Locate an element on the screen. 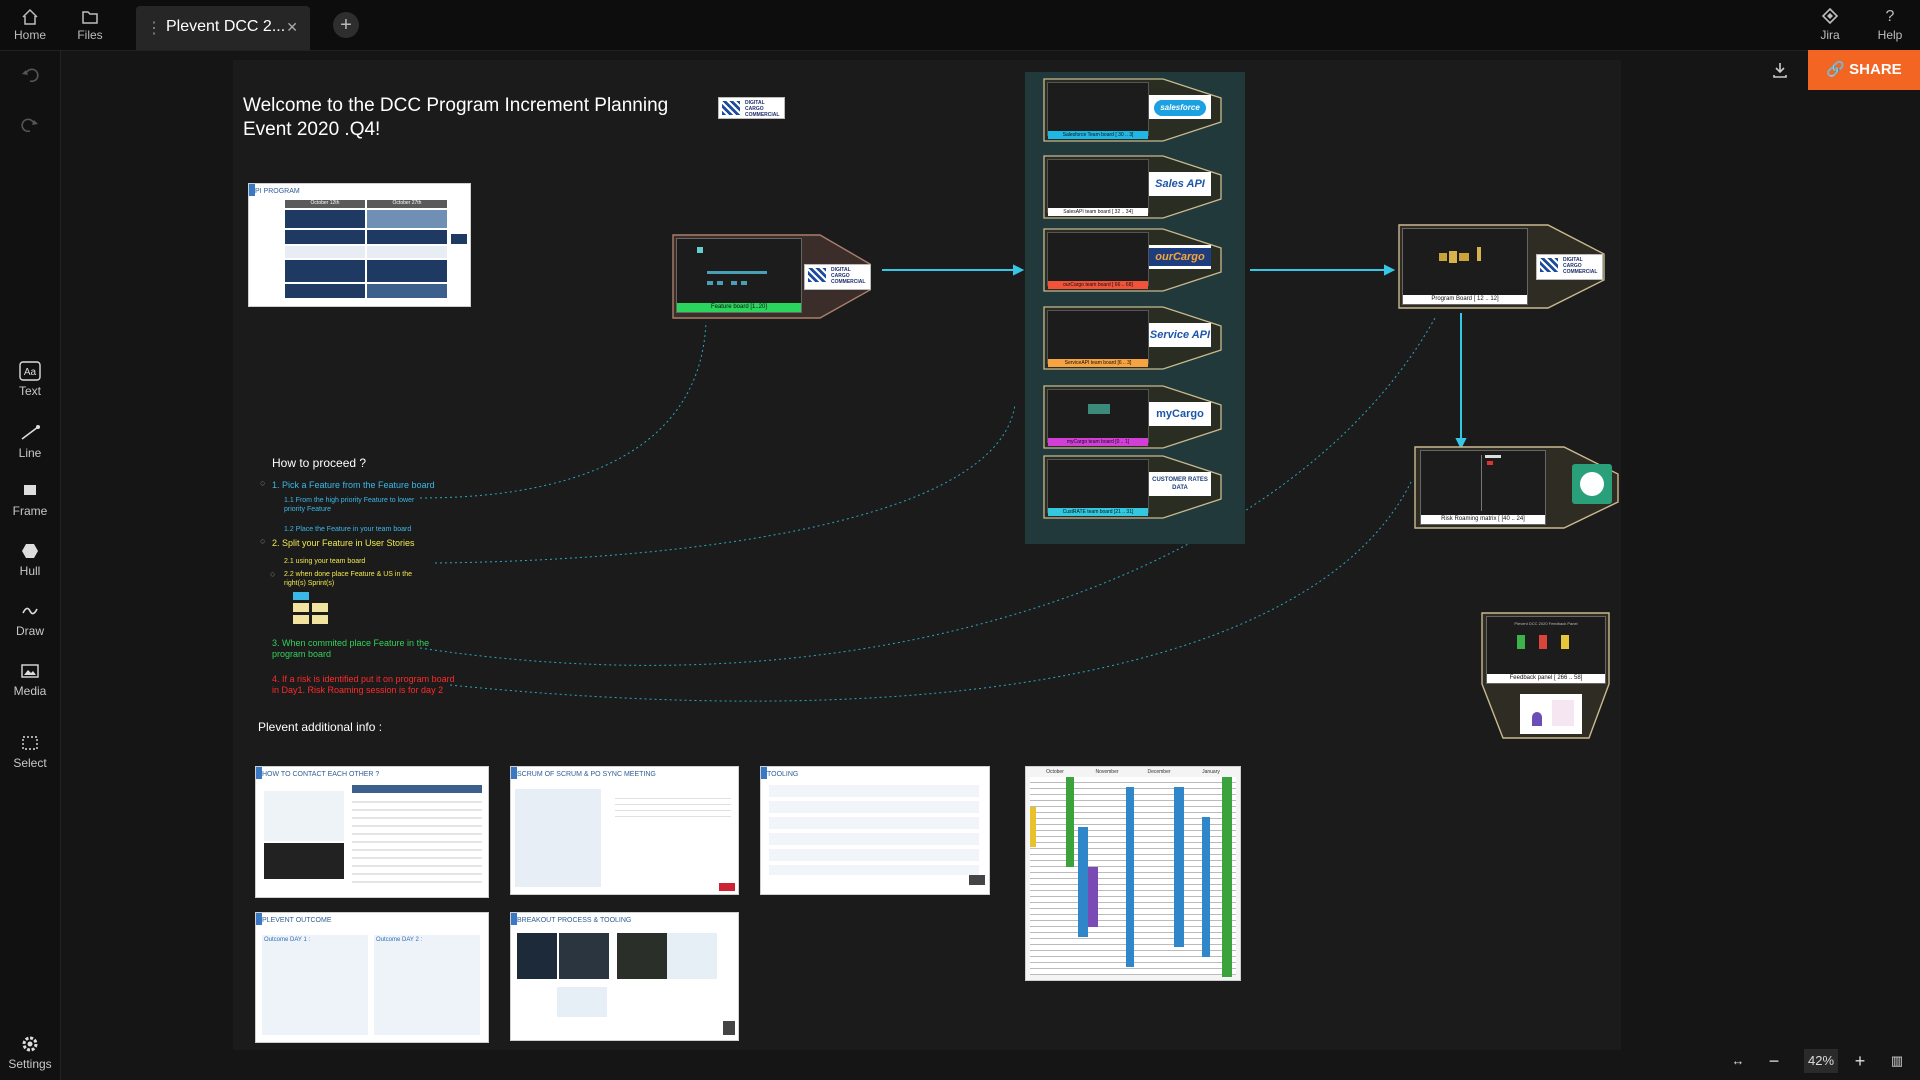 The width and height of the screenshot is (1920, 1080). step-2-1: 2.1 using your team board is located at coordinates (359, 561).